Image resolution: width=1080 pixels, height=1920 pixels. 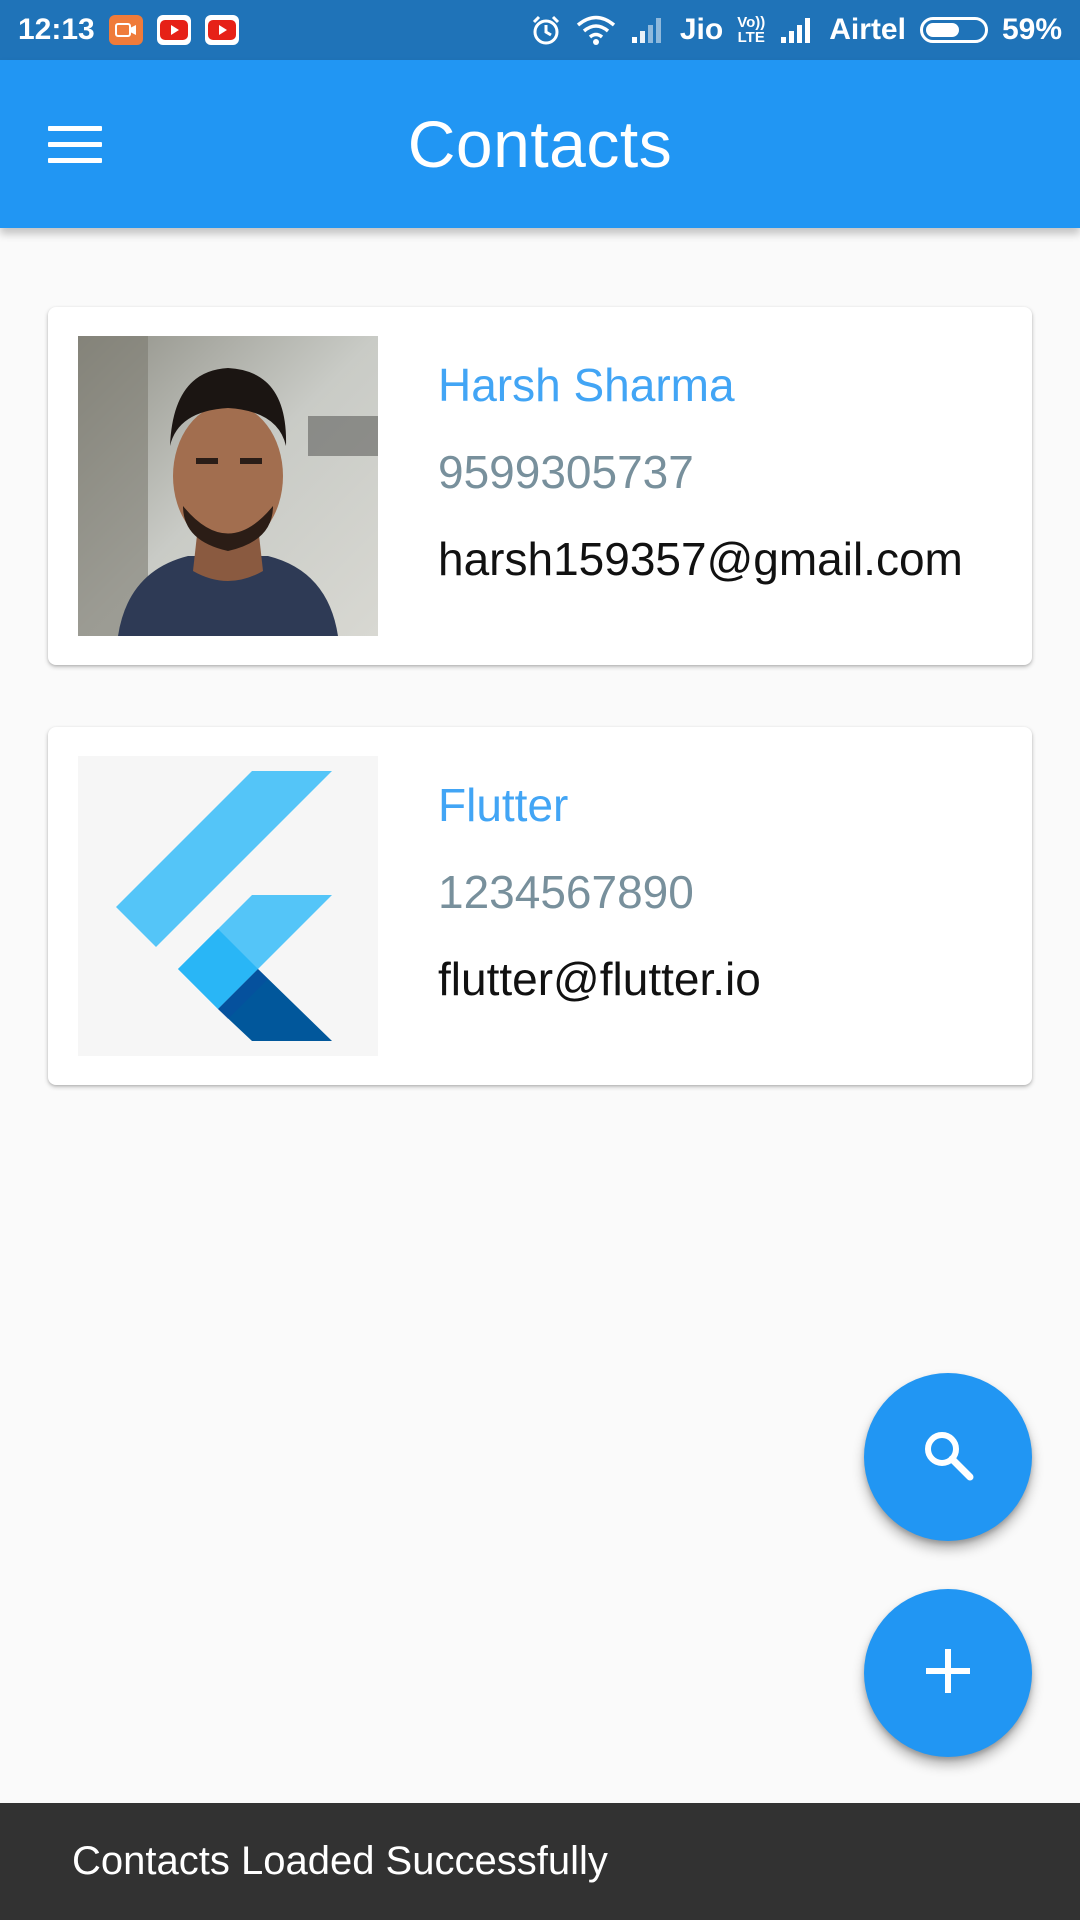 I want to click on battery-icon, so click(x=953, y=30).